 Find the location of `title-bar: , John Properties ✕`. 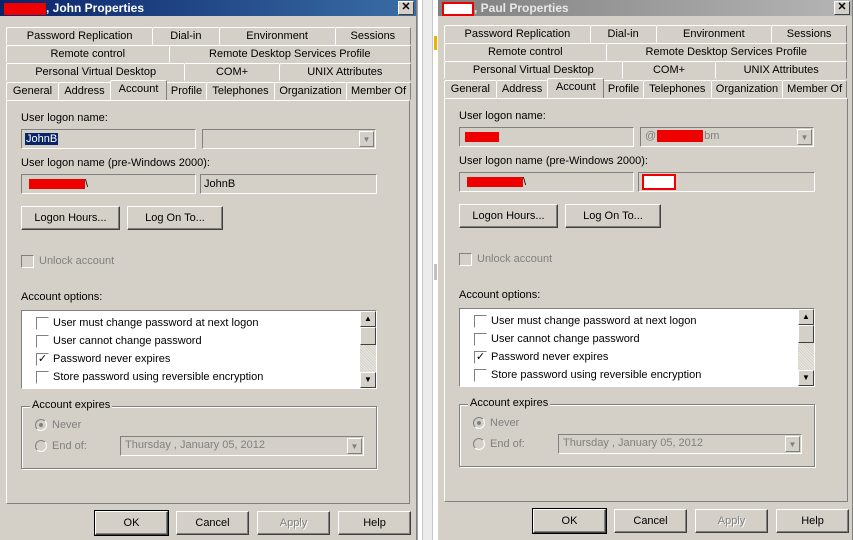

title-bar: , John Properties ✕ is located at coordinates (208, 8).